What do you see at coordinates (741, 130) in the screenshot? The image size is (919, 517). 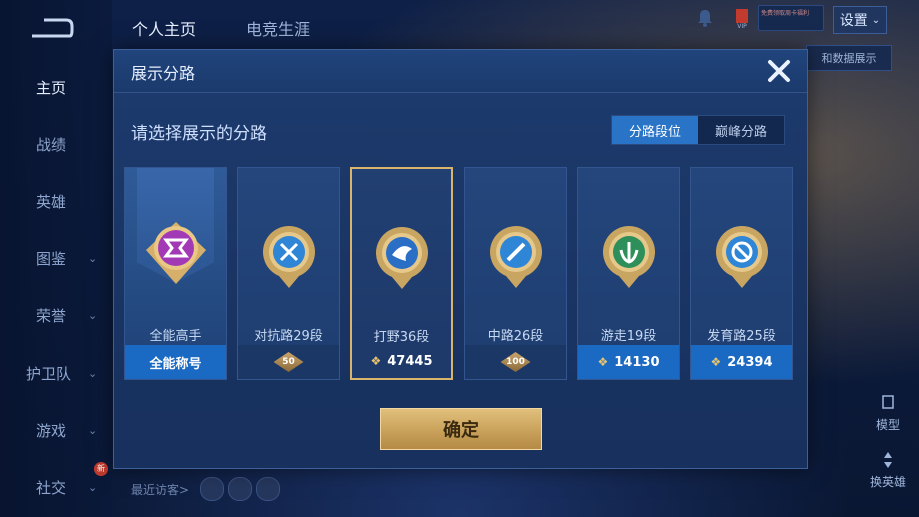 I see `toggle-peak-lane: 巅峰分路` at bounding box center [741, 130].